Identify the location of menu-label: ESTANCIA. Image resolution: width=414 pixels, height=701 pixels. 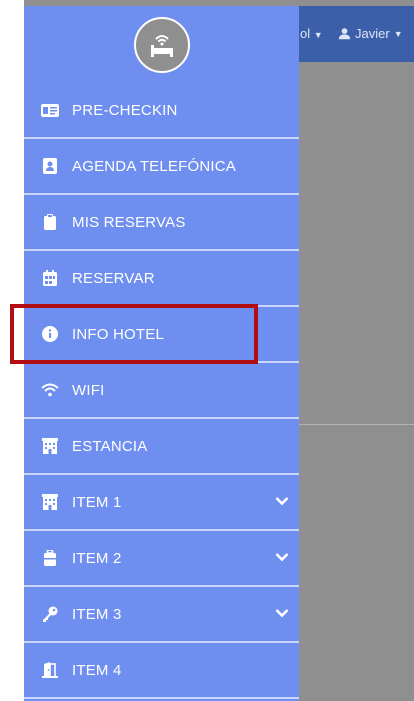
(110, 446).